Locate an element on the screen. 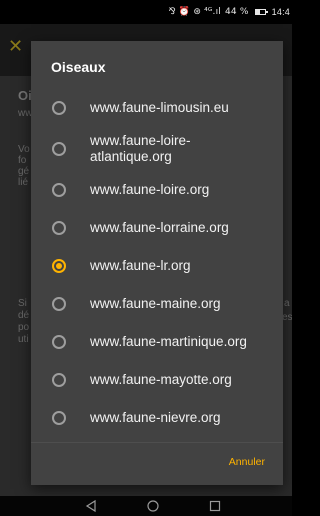 This screenshot has width=320, height=516. option-faune-loire: www.faune-loire.org is located at coordinates (157, 190).